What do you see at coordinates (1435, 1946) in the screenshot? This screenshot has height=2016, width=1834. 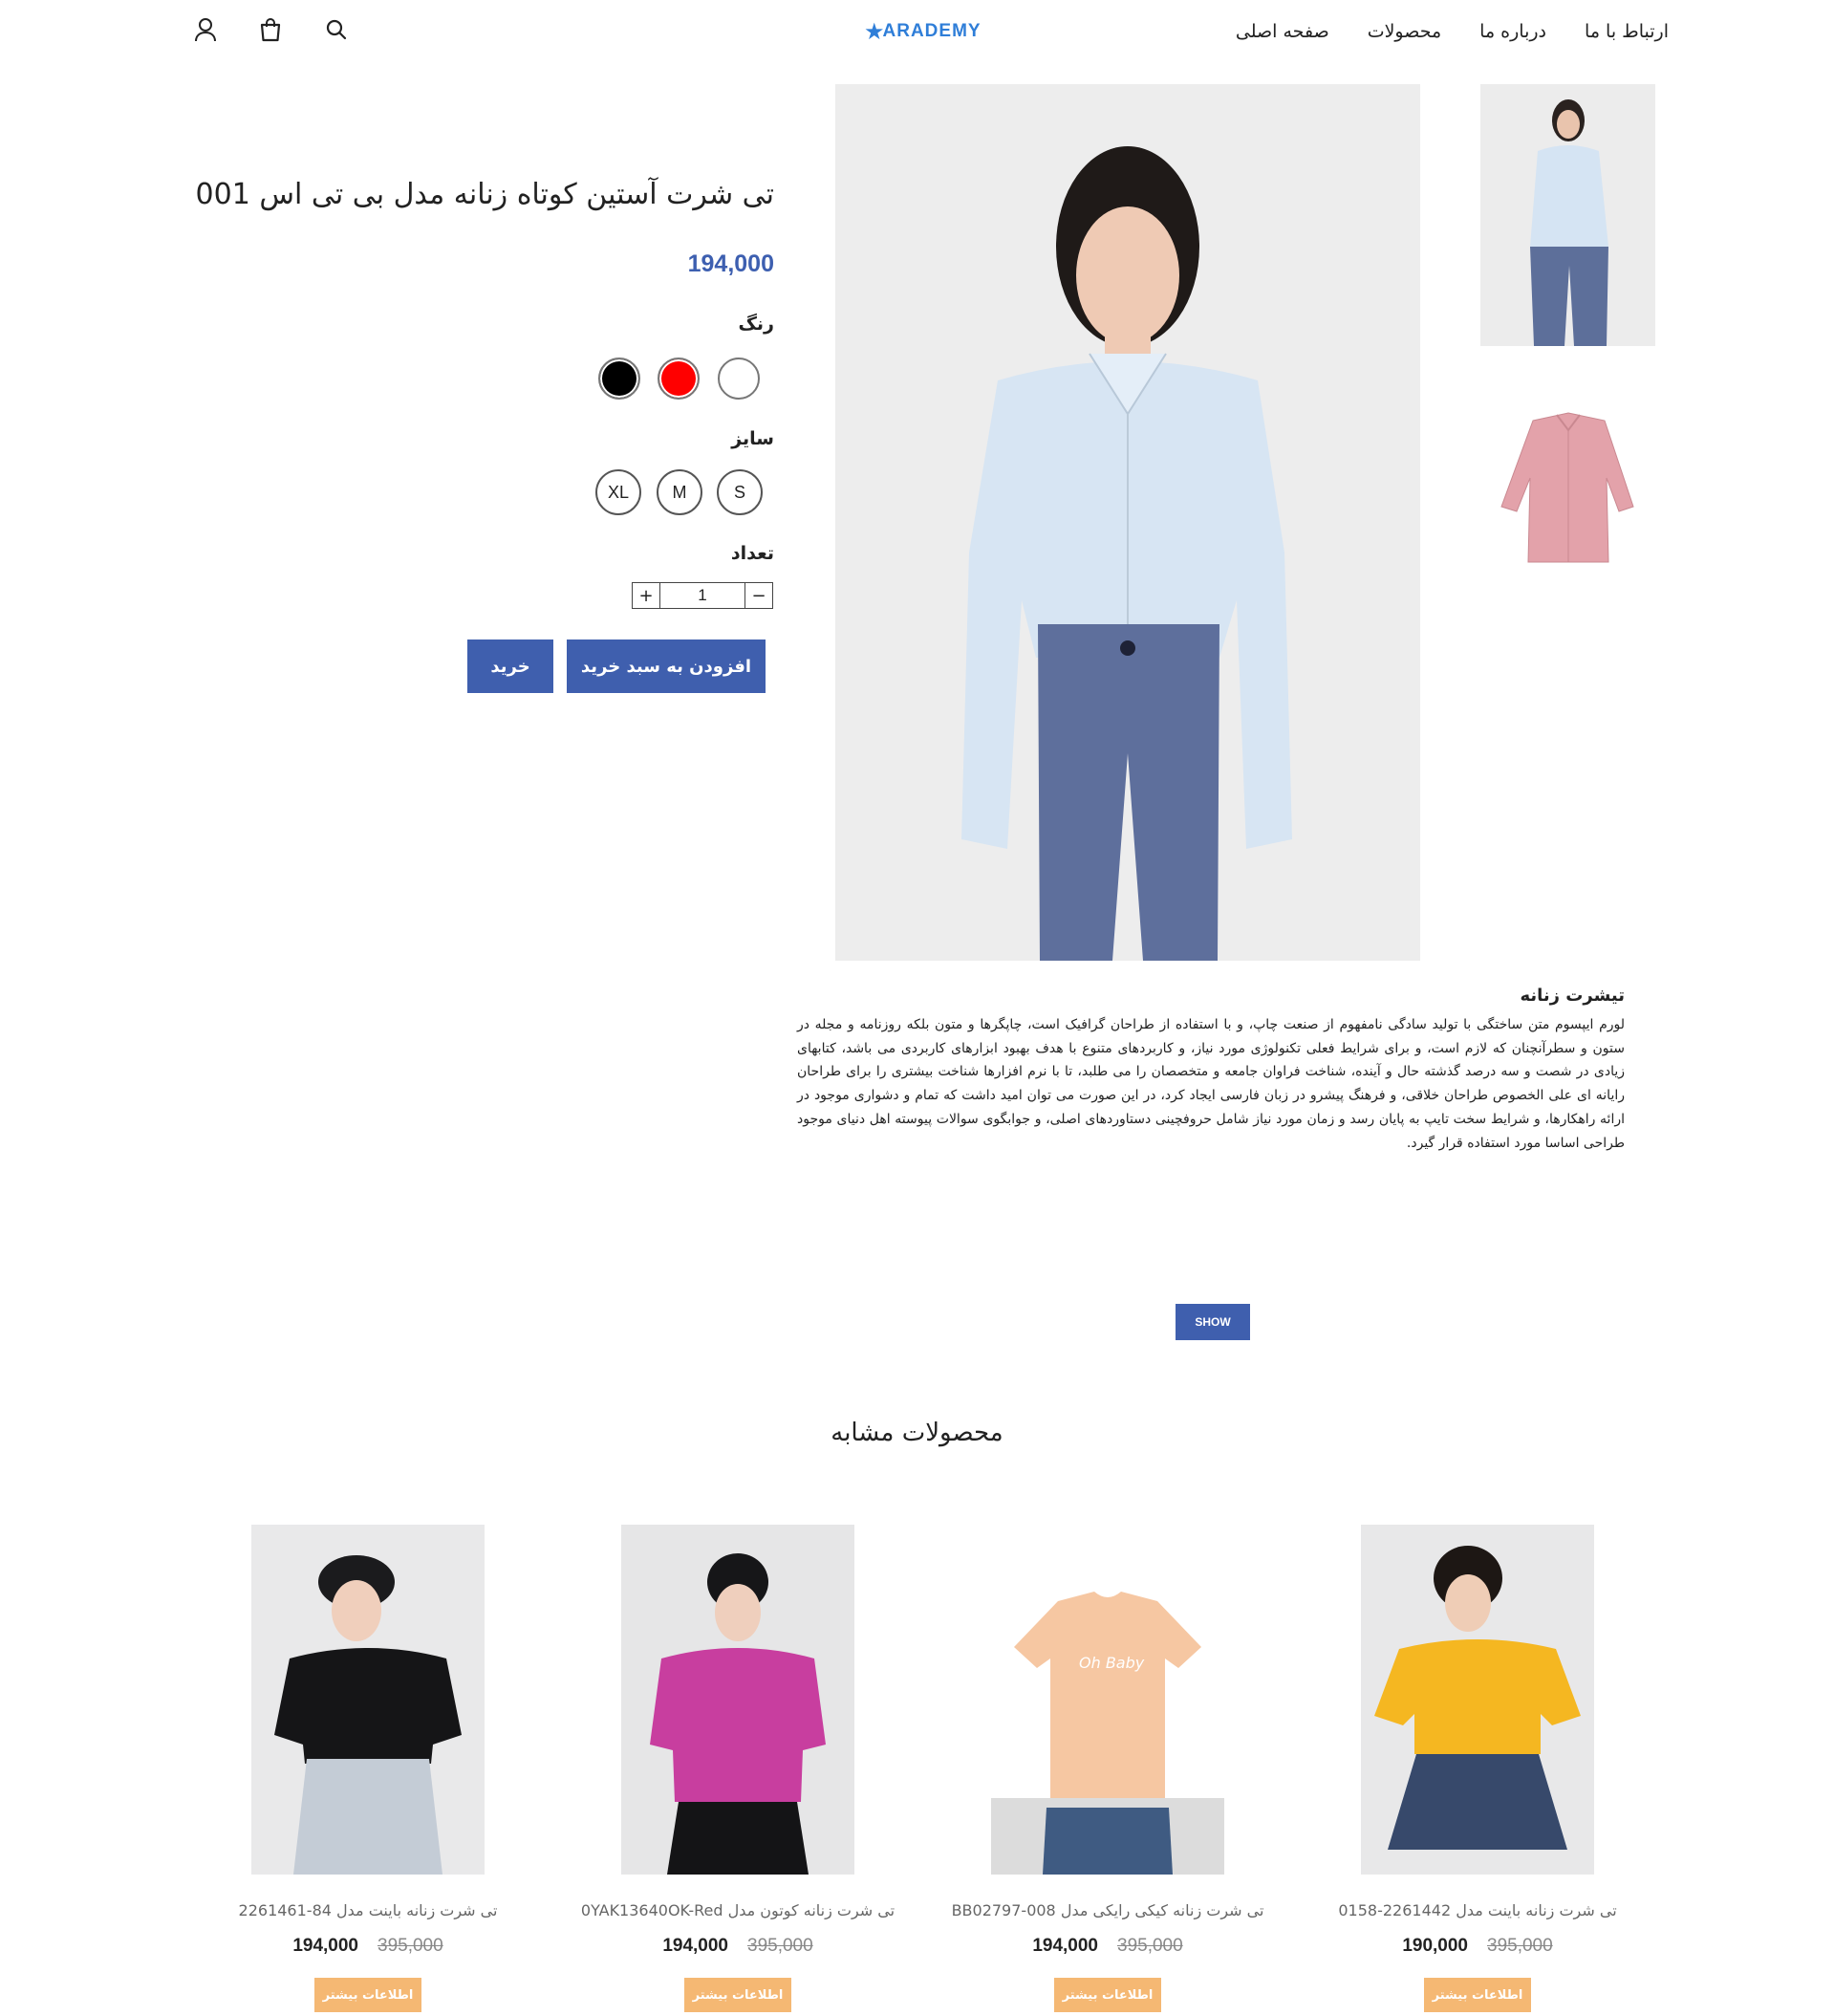 I see `product-card-price: 190,000` at bounding box center [1435, 1946].